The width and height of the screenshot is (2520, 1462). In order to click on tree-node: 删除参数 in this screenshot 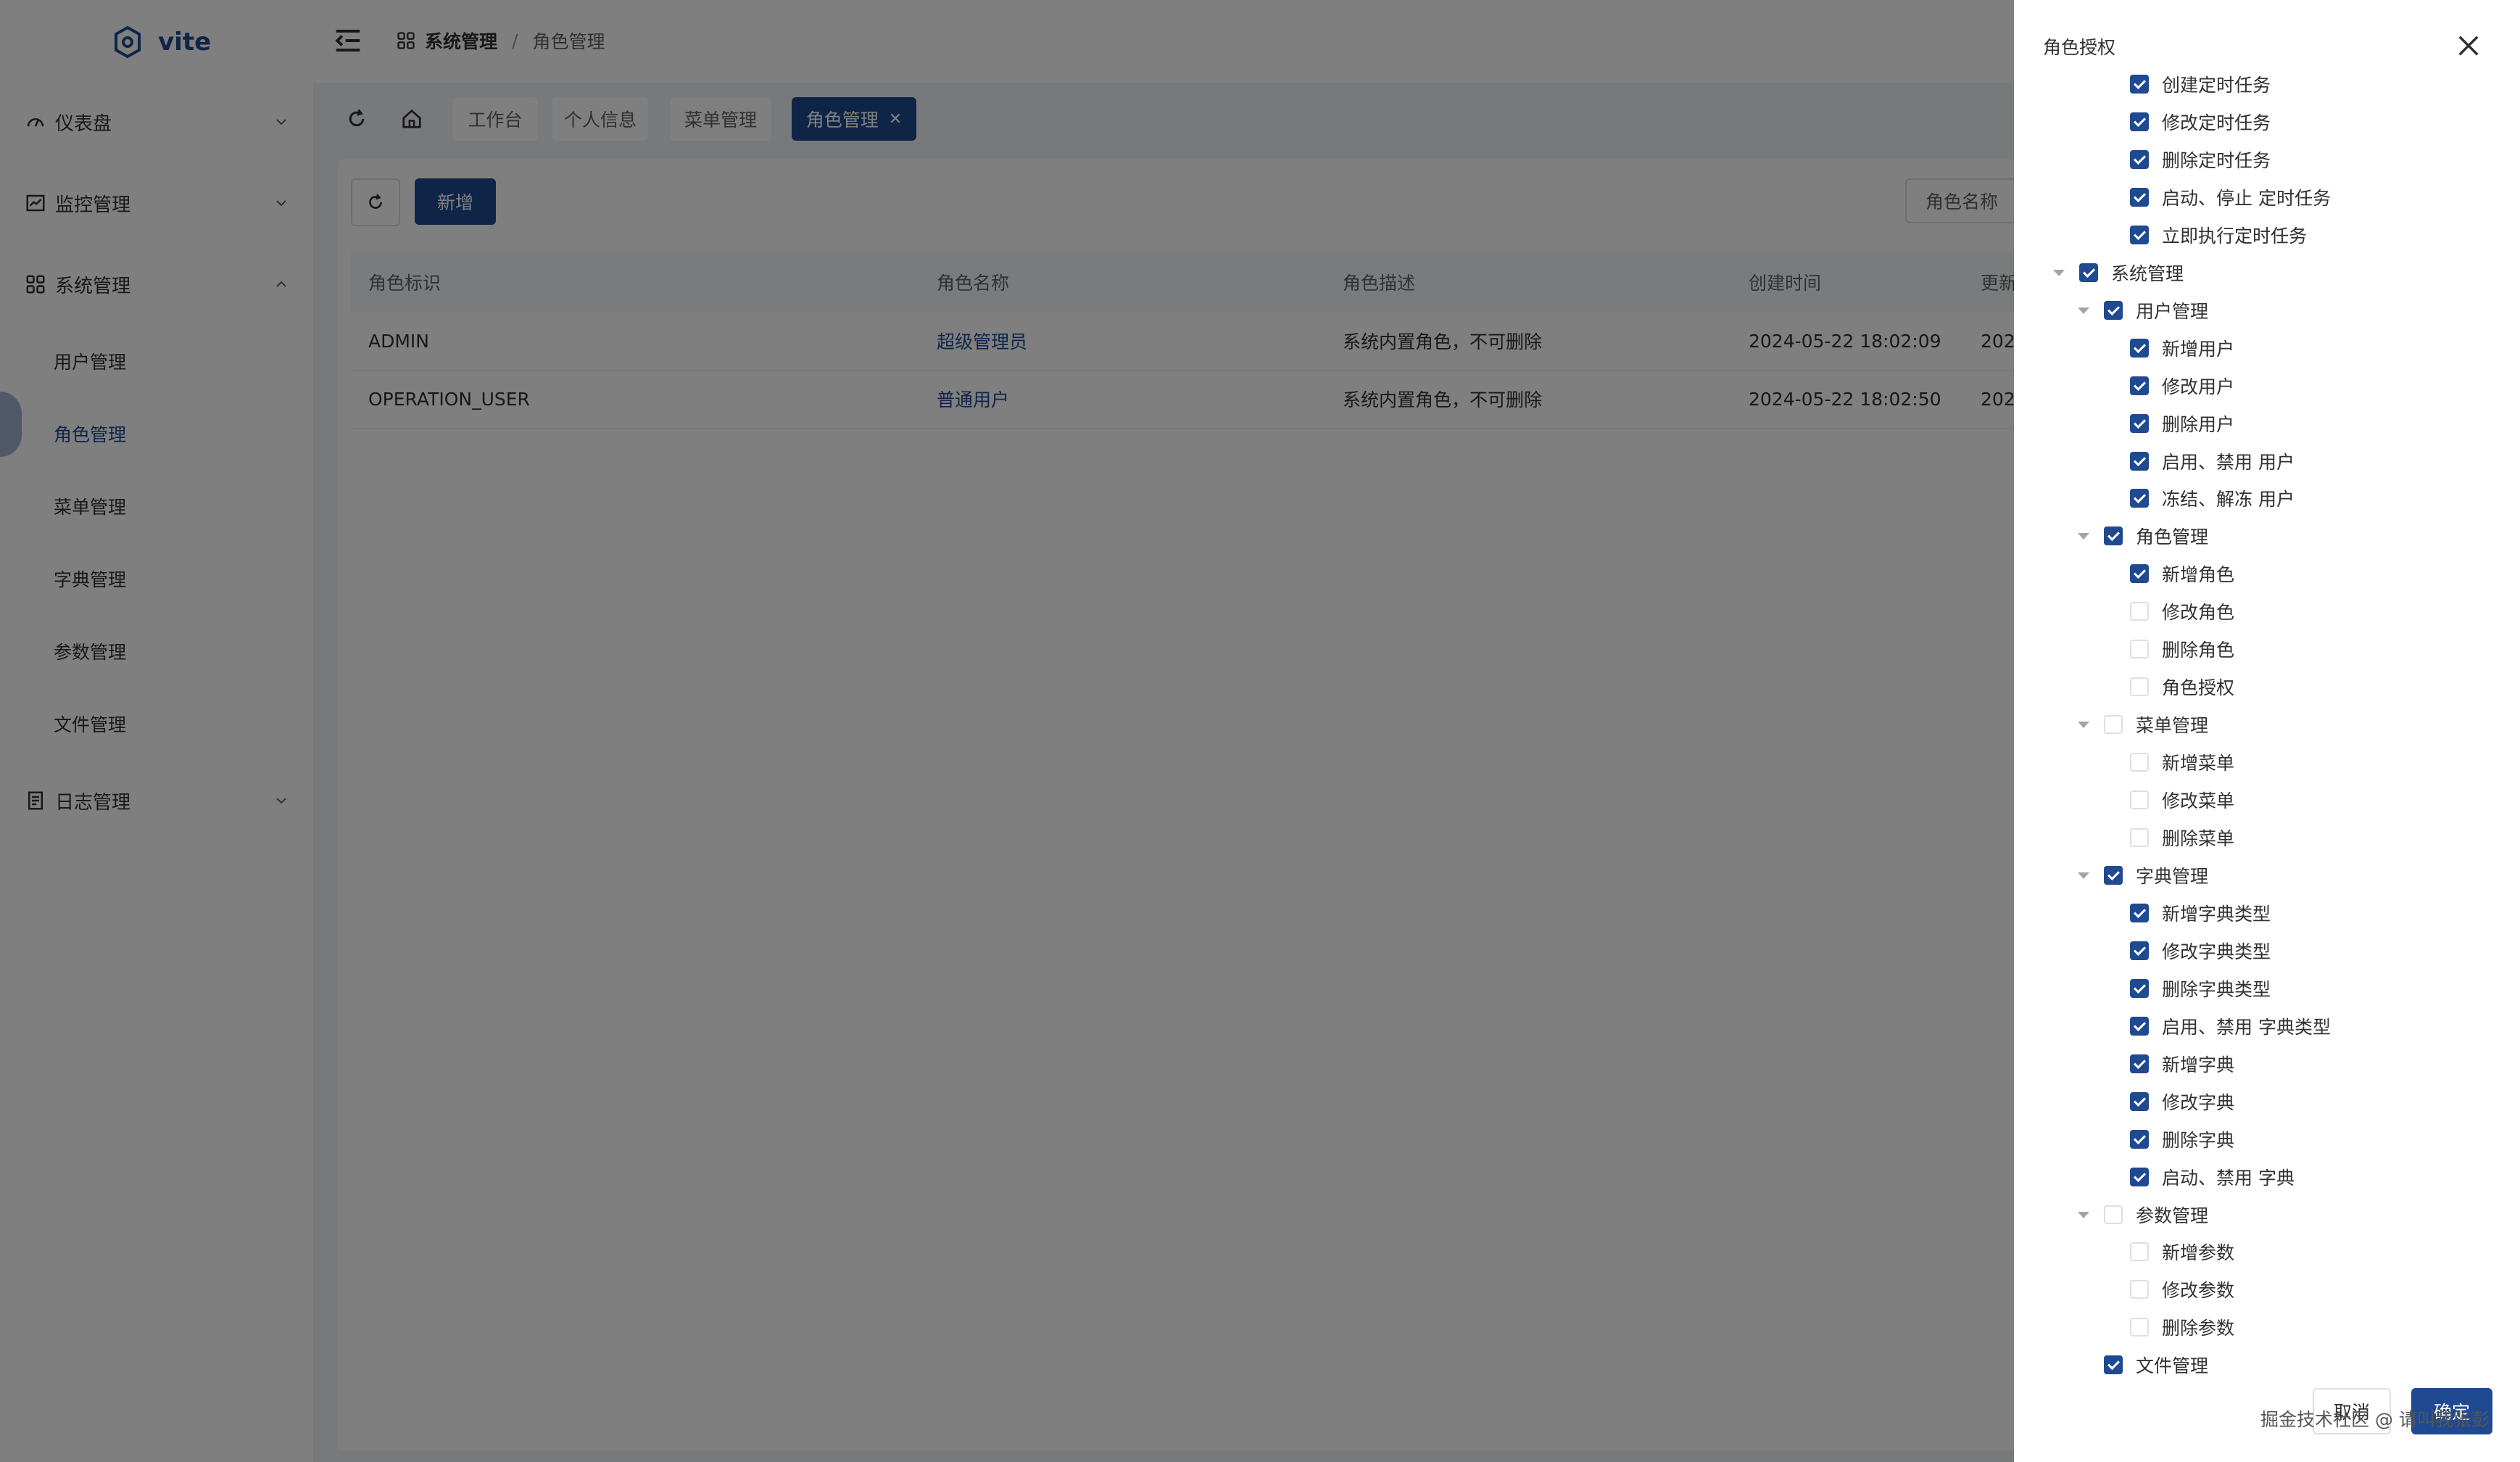, I will do `click(2182, 1327)`.